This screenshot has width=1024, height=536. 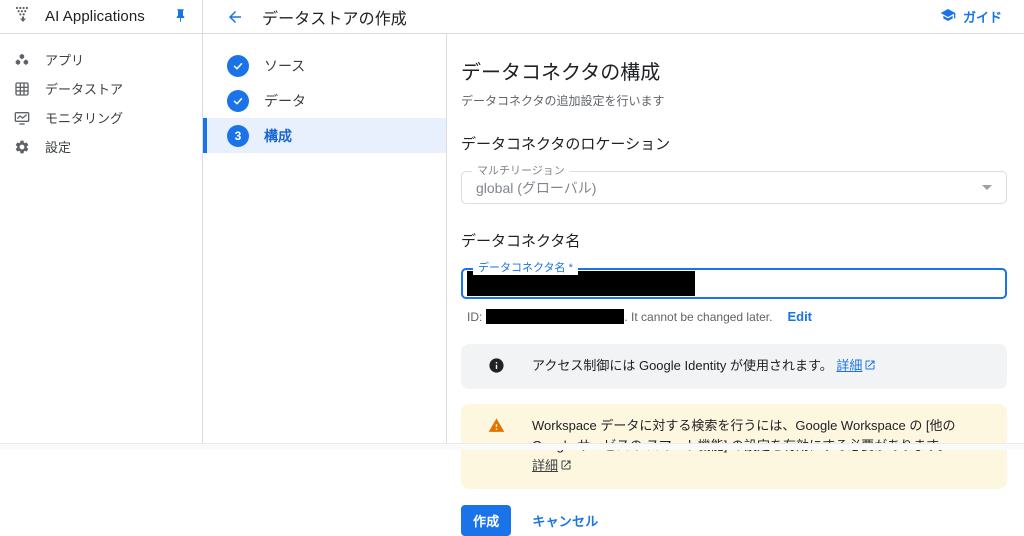 What do you see at coordinates (101, 146) in the screenshot?
I see `sidebar-item-settings: 設定` at bounding box center [101, 146].